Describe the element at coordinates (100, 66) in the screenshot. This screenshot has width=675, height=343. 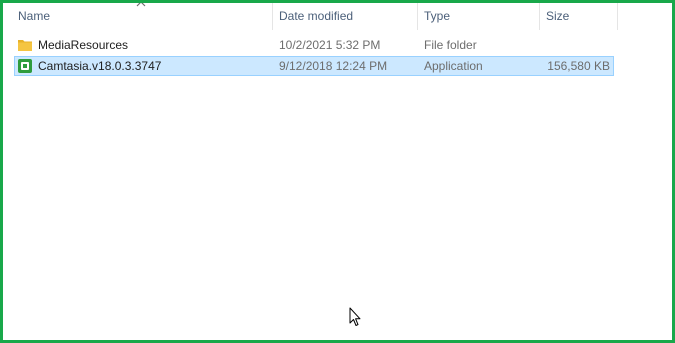
I see `file-name: Camtasia.v18.0.3.3747` at that location.